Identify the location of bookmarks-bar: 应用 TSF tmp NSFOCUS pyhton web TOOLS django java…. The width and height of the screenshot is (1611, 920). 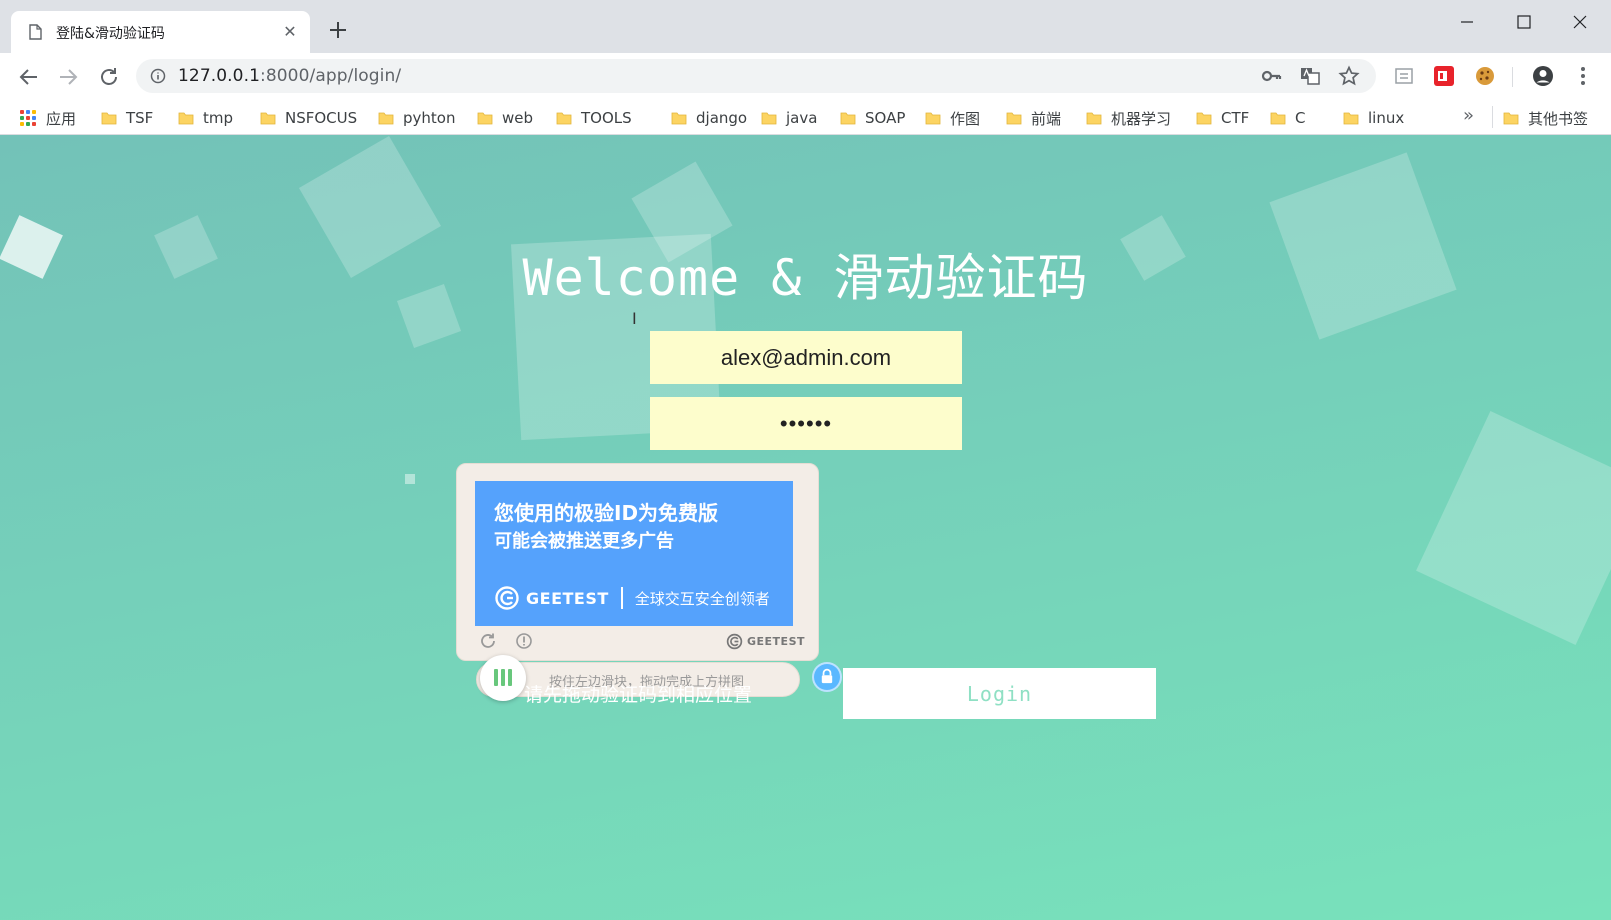
(805, 117).